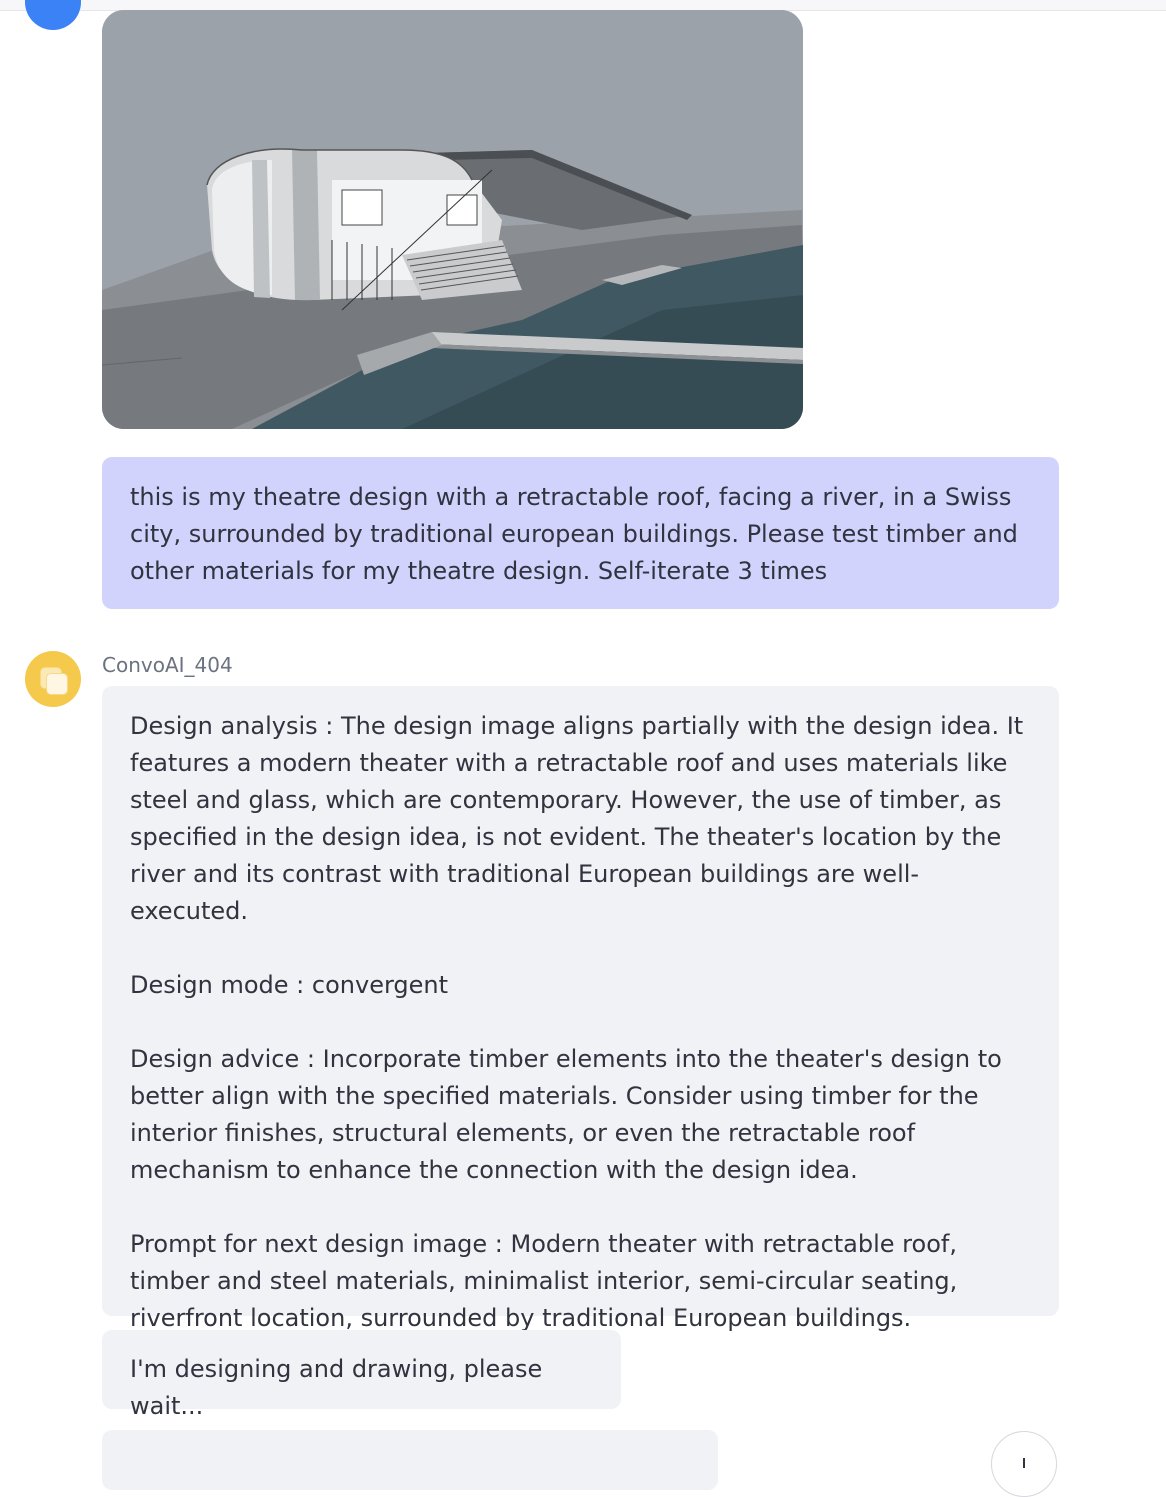  I want to click on user-avatar-icon, so click(53, 15).